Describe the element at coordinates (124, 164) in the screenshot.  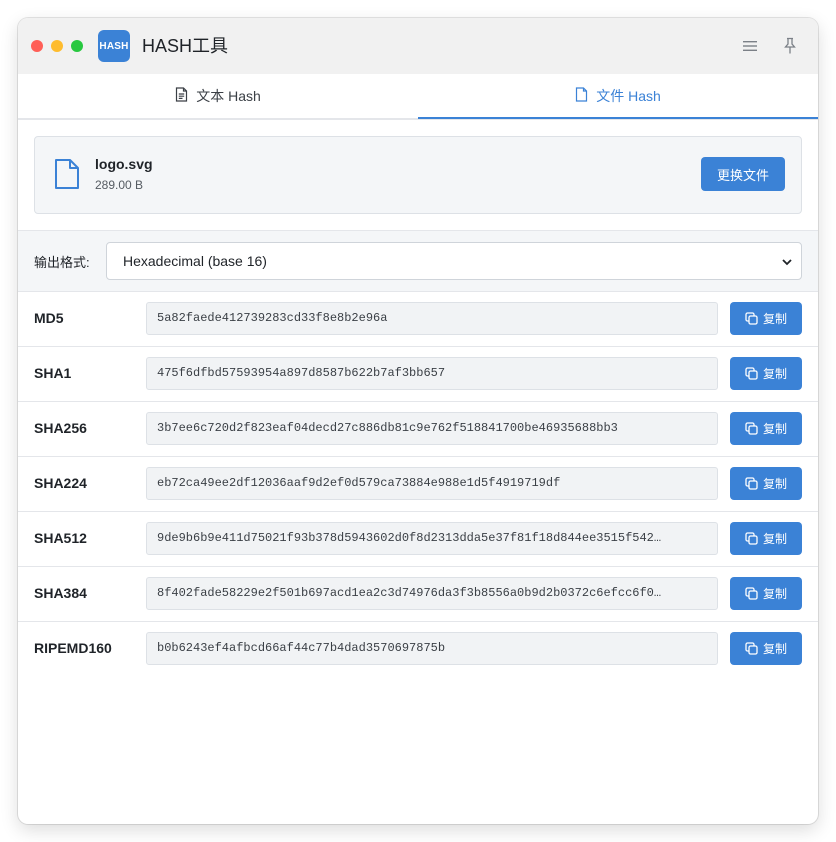
I see `file-name: logo.svg` at that location.